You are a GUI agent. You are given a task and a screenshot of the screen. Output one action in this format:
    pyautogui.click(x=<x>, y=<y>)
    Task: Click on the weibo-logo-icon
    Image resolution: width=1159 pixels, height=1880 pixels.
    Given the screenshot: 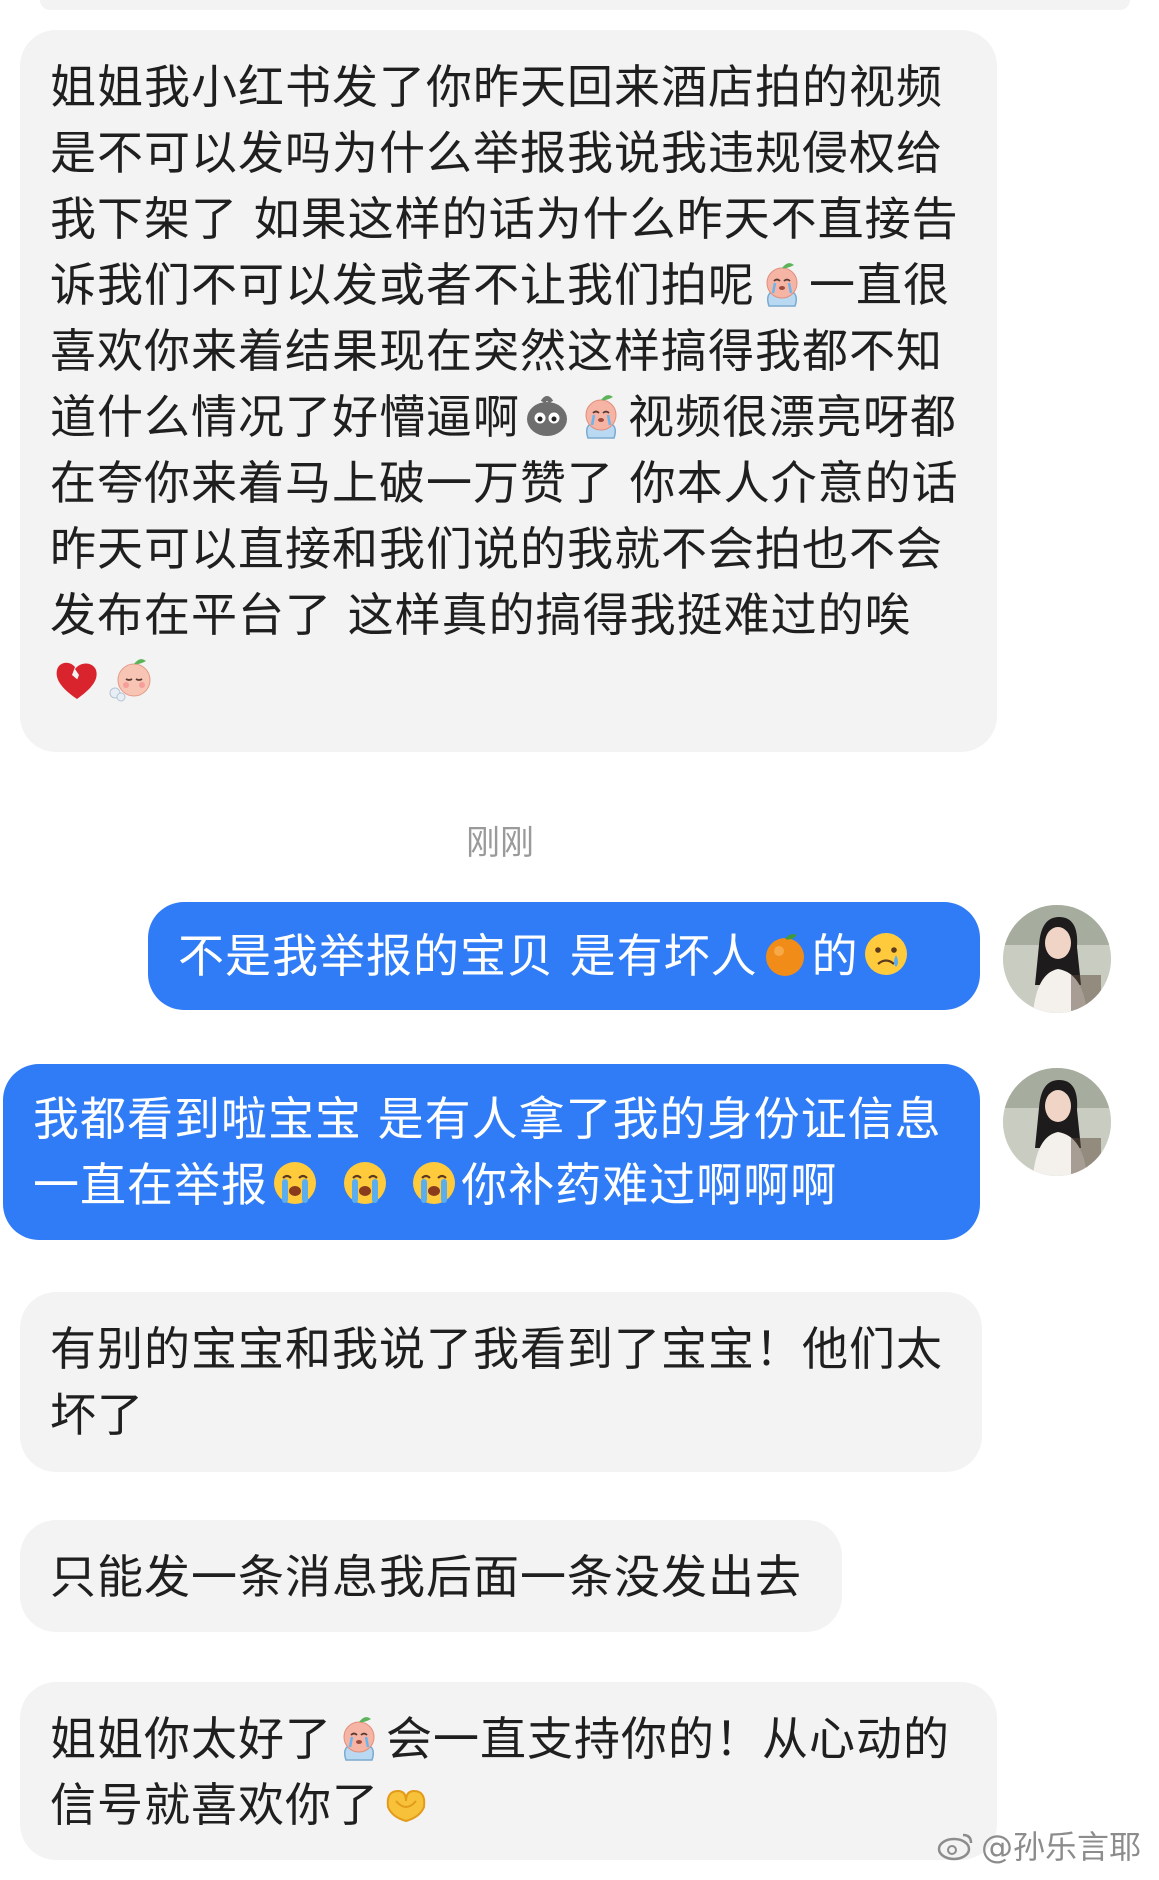 What is the action you would take?
    pyautogui.click(x=955, y=1847)
    